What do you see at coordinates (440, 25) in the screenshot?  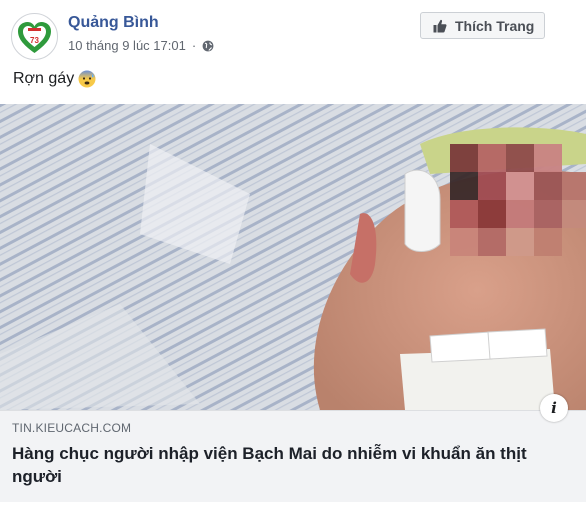 I see `thumbs-up-icon` at bounding box center [440, 25].